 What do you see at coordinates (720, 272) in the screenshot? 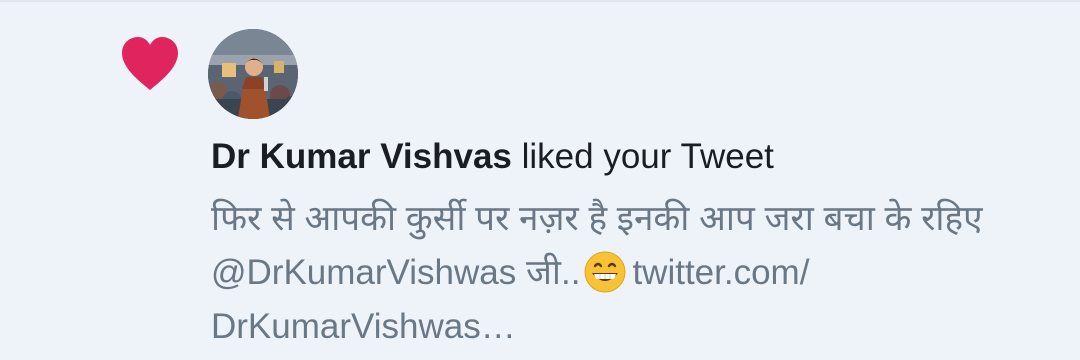
I see `tweet-link: twitter.com/` at bounding box center [720, 272].